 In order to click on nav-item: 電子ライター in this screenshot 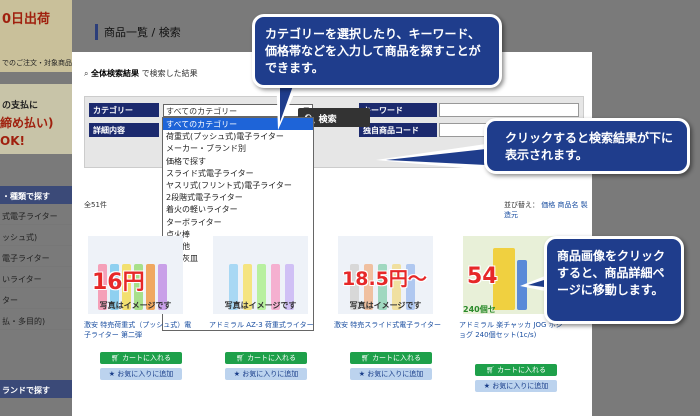, I will do `click(36, 256)`.